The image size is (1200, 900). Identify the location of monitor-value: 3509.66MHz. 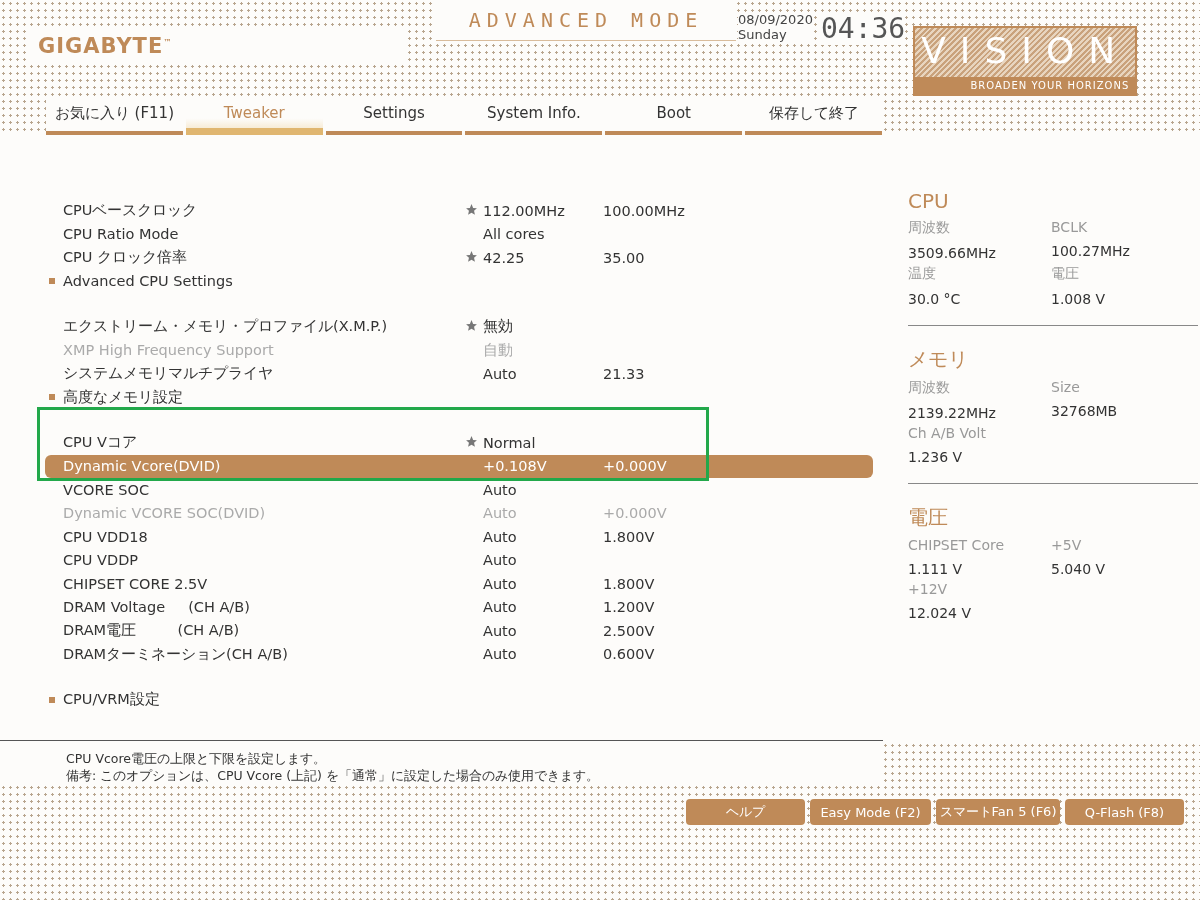
(952, 253).